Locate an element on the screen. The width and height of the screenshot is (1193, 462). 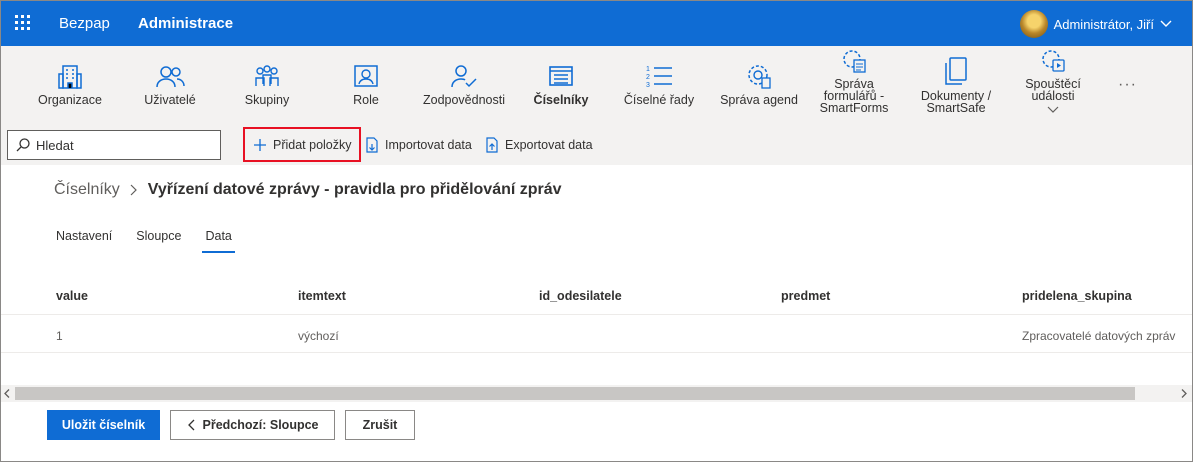
column-header-pridelena-skupina: pridelena_skupina is located at coordinates (1077, 296).